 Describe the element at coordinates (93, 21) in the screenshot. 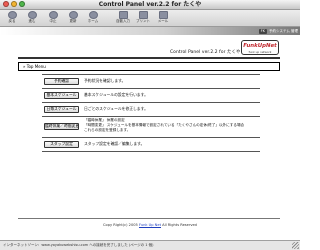

I see `home-label: ホーム` at that location.